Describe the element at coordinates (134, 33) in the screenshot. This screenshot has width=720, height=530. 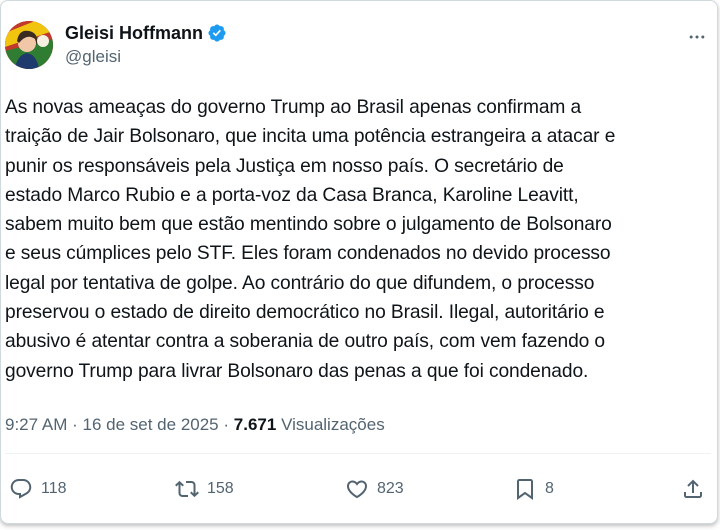
I see `author-display-name: Gleisi Hoffmann` at that location.